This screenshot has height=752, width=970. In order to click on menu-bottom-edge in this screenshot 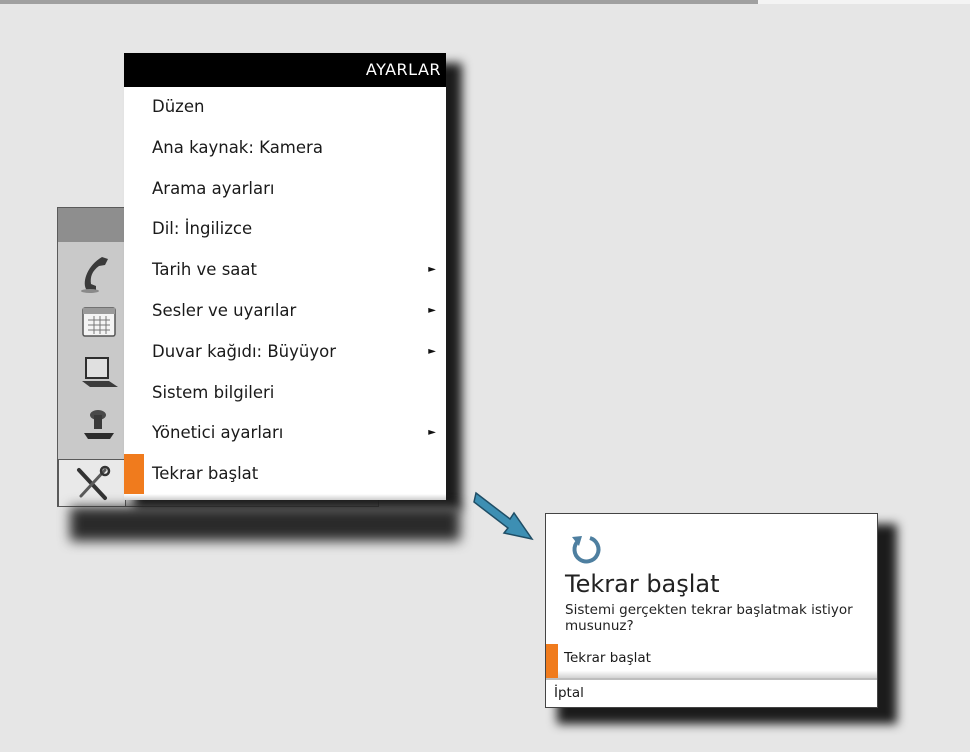, I will do `click(285, 497)`.